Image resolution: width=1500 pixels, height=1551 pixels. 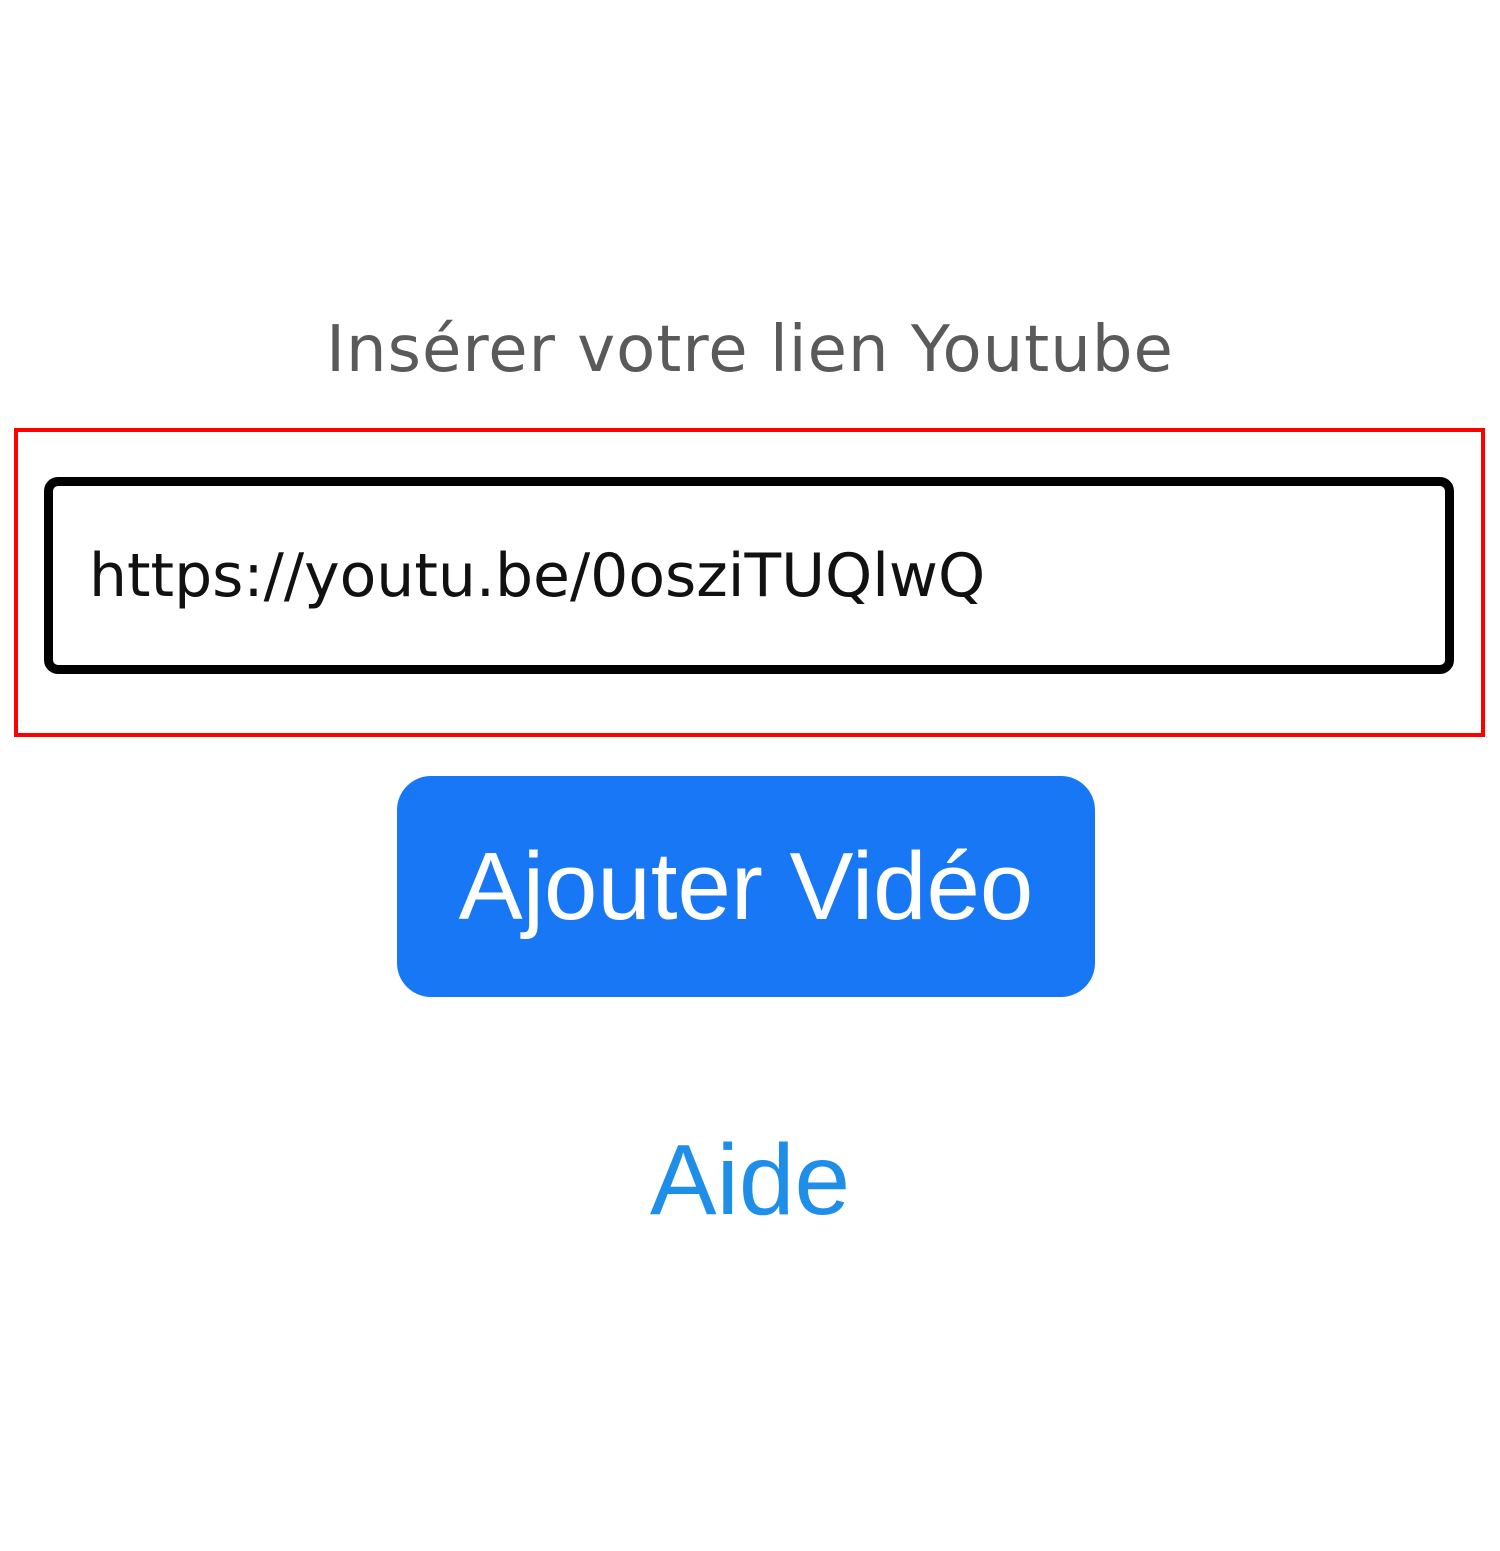 I want to click on help-link-container: Aide, so click(x=750, y=1180).